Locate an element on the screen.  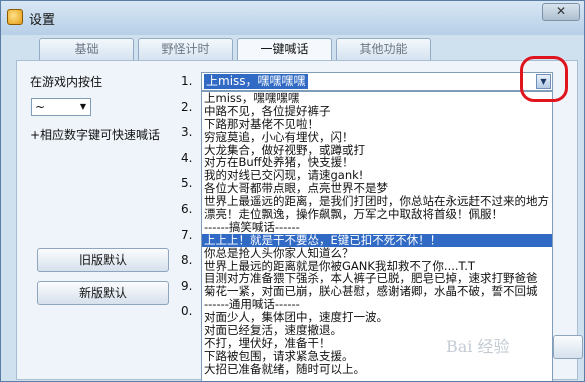
tab-jungle-timer: 野怪计时 is located at coordinates (185, 49).